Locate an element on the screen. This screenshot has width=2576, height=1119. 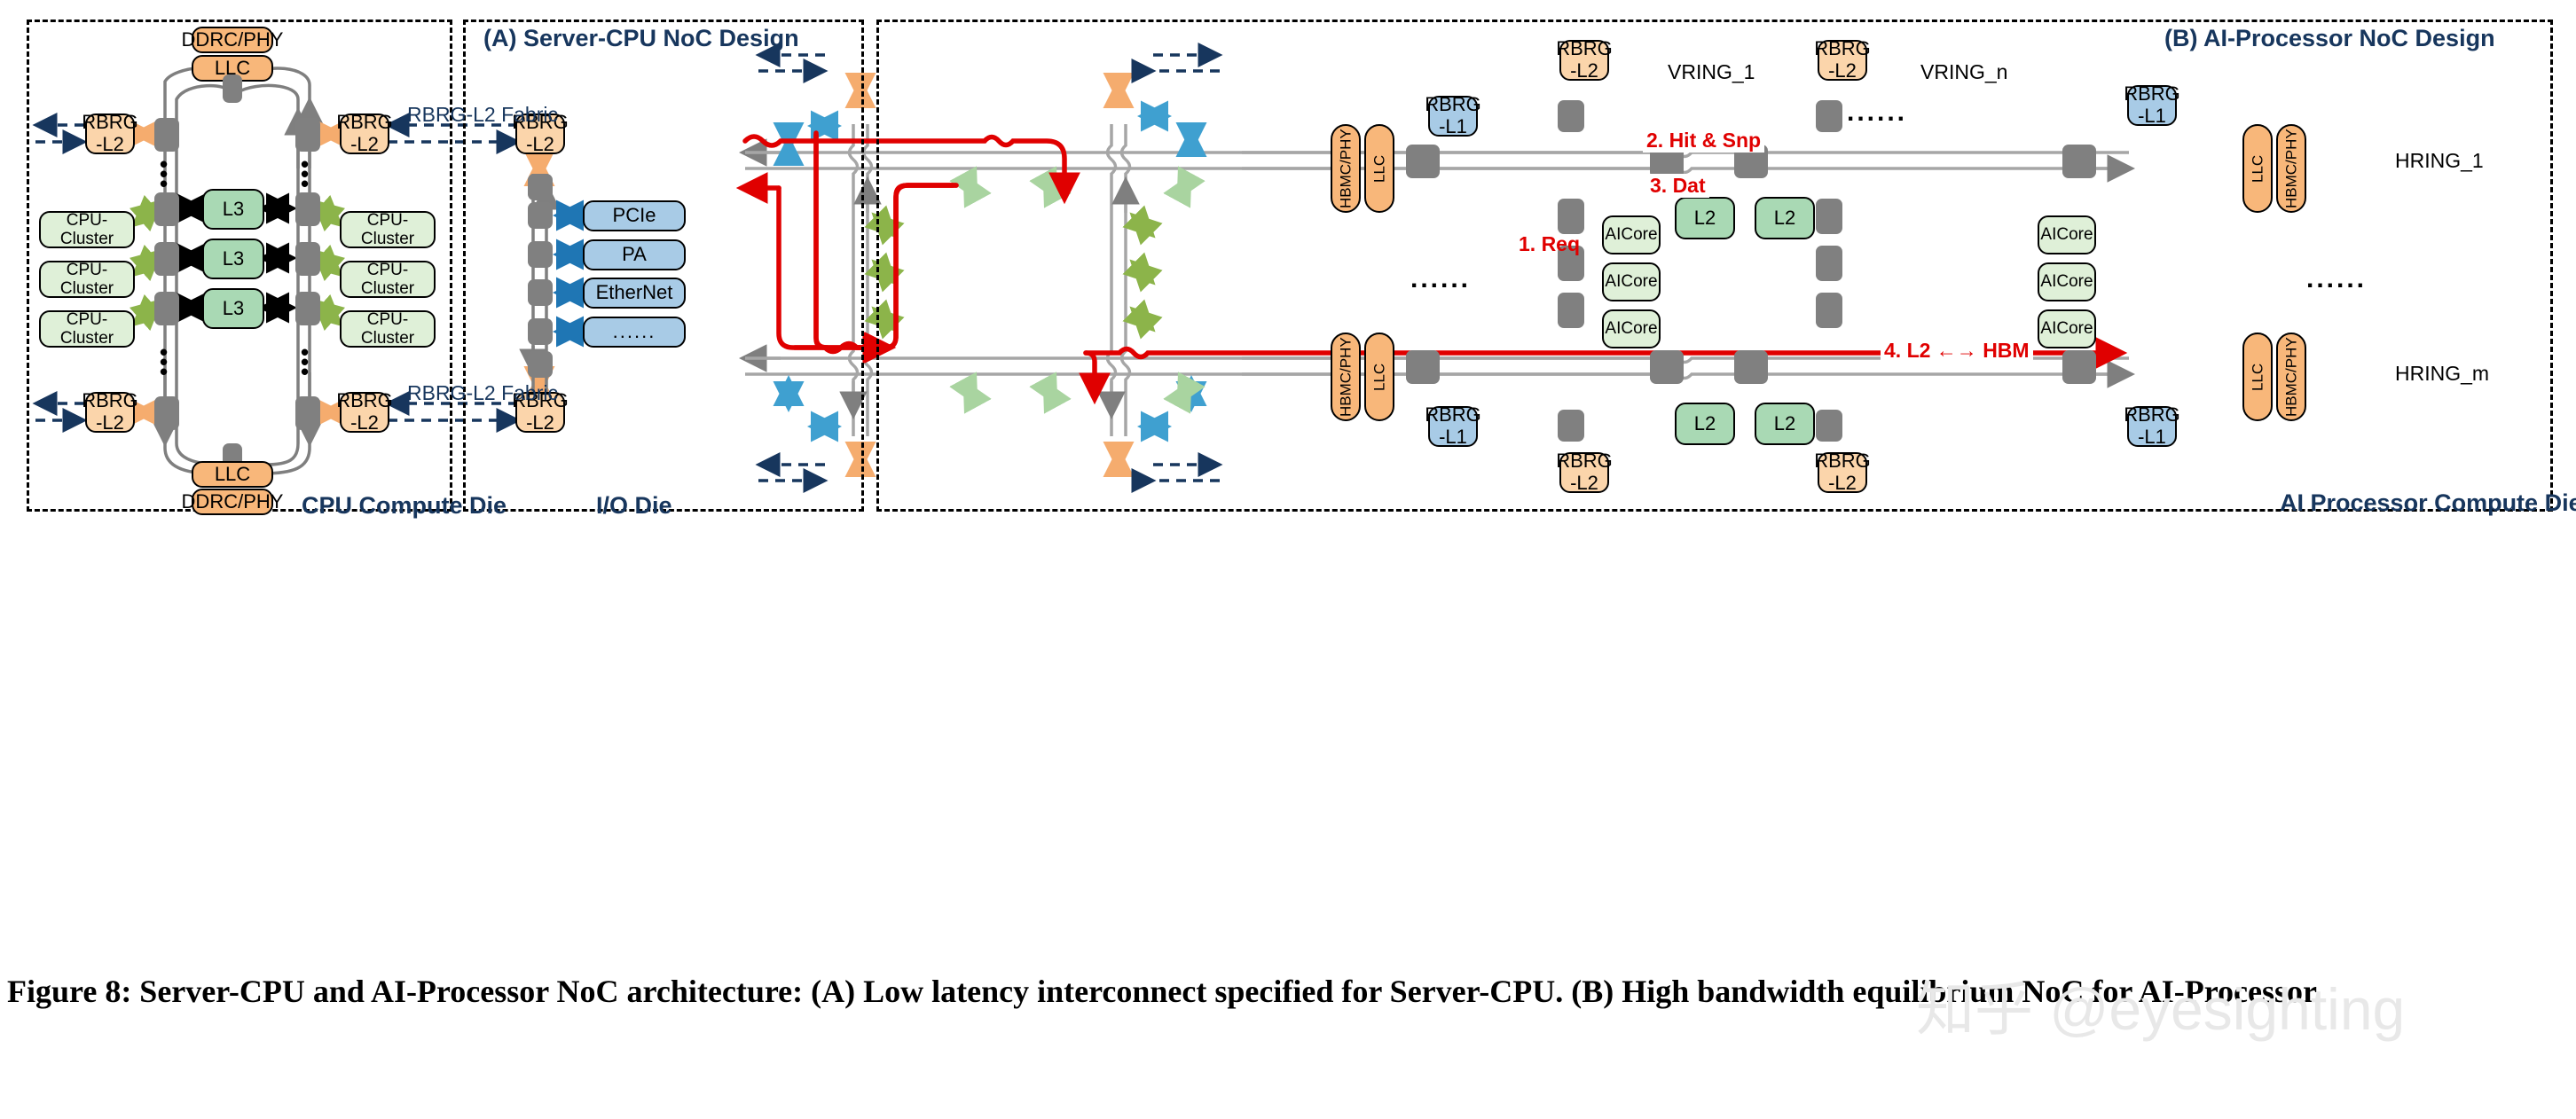
hring-m-label: HRING_m is located at coordinates (2442, 373).